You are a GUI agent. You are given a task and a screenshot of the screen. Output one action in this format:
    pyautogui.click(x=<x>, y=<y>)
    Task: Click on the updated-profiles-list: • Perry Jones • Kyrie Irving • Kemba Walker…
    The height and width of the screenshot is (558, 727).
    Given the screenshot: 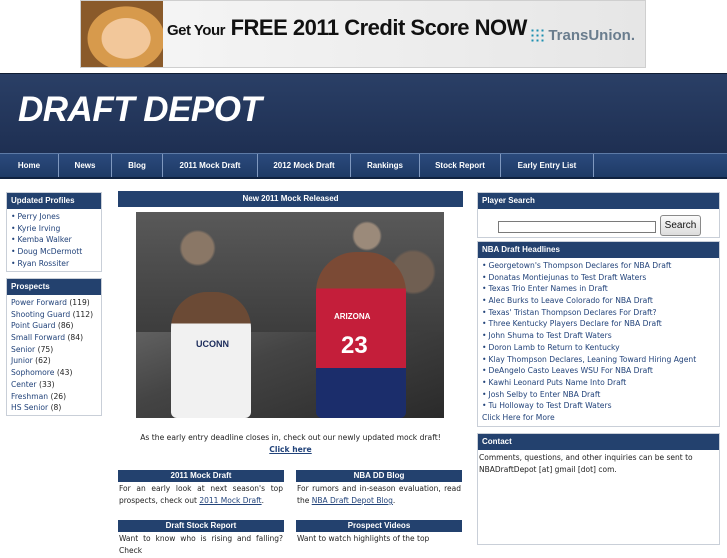 What is the action you would take?
    pyautogui.click(x=54, y=240)
    